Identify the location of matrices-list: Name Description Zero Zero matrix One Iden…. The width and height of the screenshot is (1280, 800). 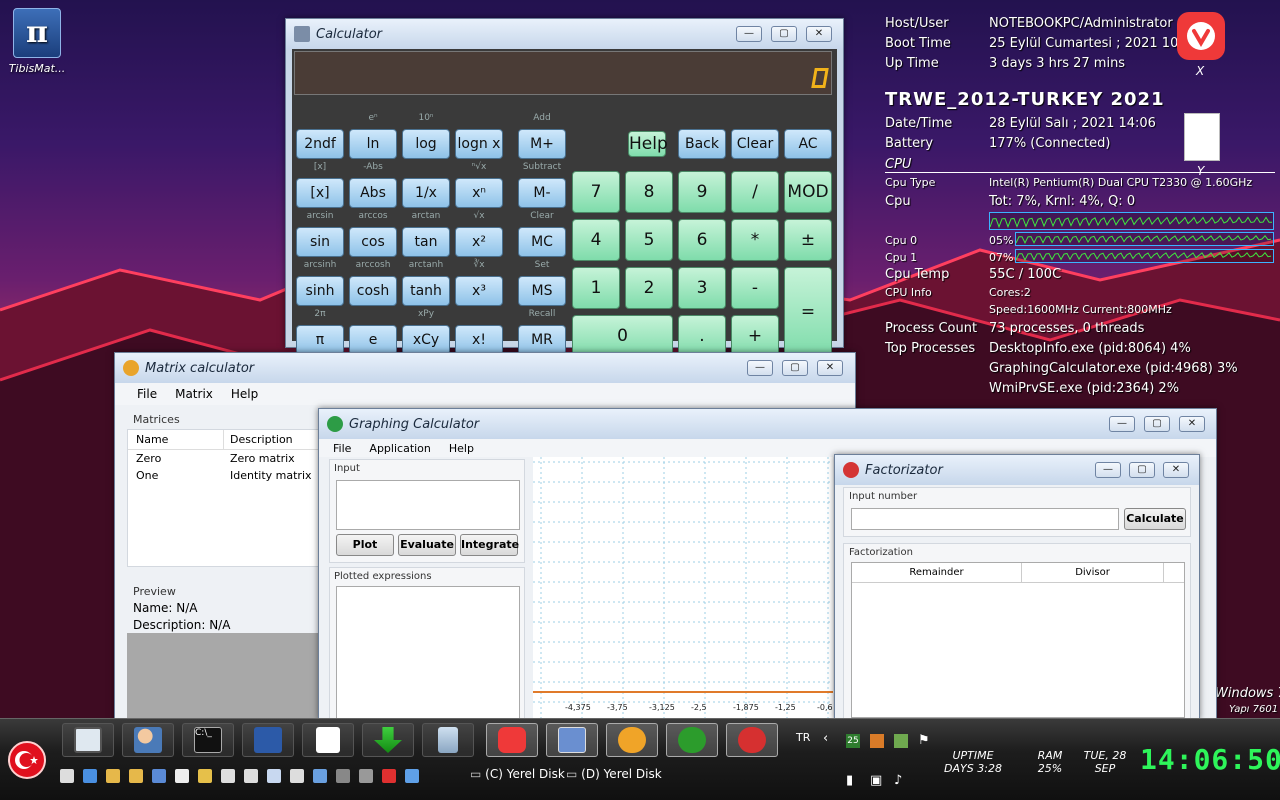
(227, 498).